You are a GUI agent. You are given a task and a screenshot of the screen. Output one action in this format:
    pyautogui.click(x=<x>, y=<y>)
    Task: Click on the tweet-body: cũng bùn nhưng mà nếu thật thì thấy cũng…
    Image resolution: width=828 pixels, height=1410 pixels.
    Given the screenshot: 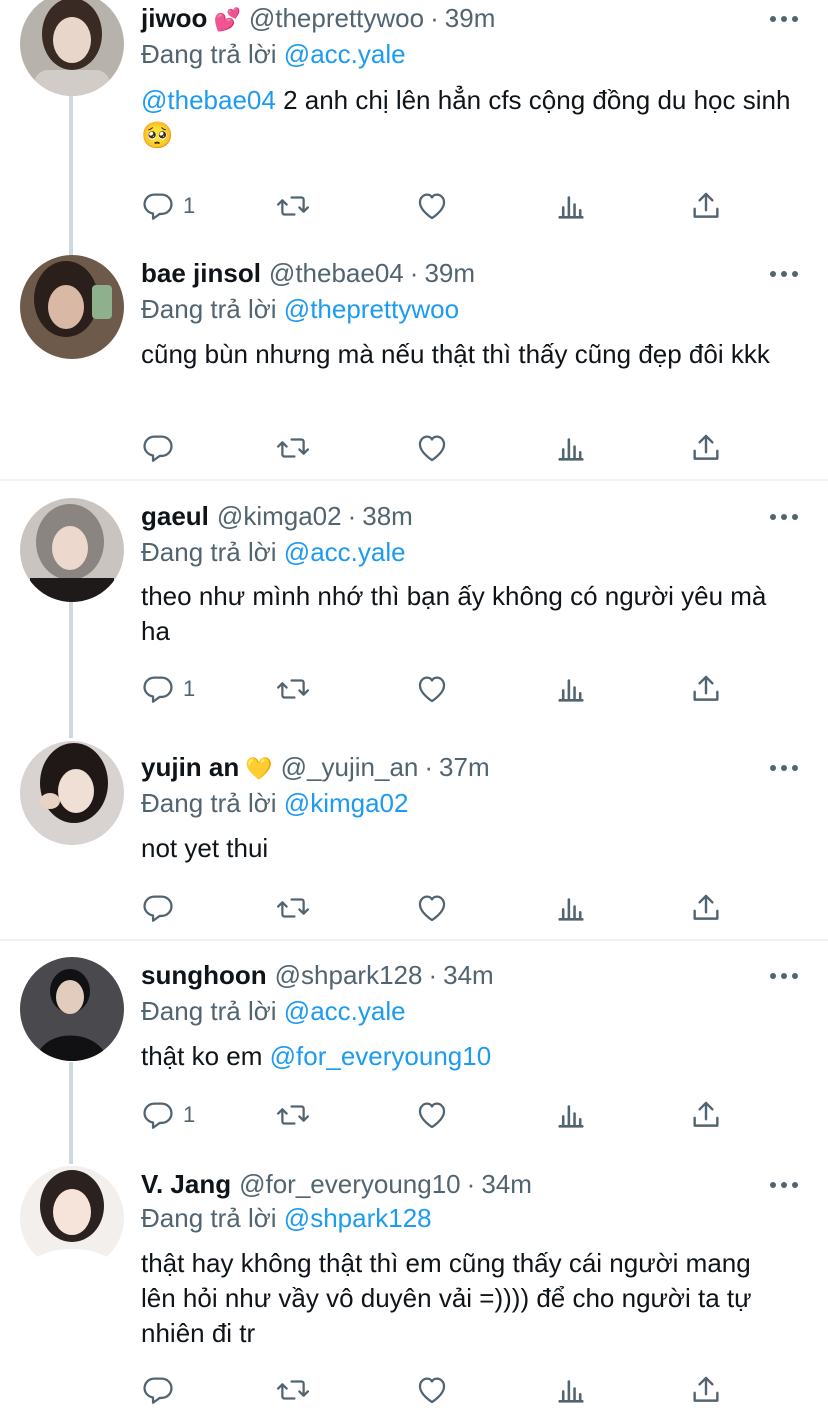 What is the action you would take?
    pyautogui.click(x=455, y=354)
    